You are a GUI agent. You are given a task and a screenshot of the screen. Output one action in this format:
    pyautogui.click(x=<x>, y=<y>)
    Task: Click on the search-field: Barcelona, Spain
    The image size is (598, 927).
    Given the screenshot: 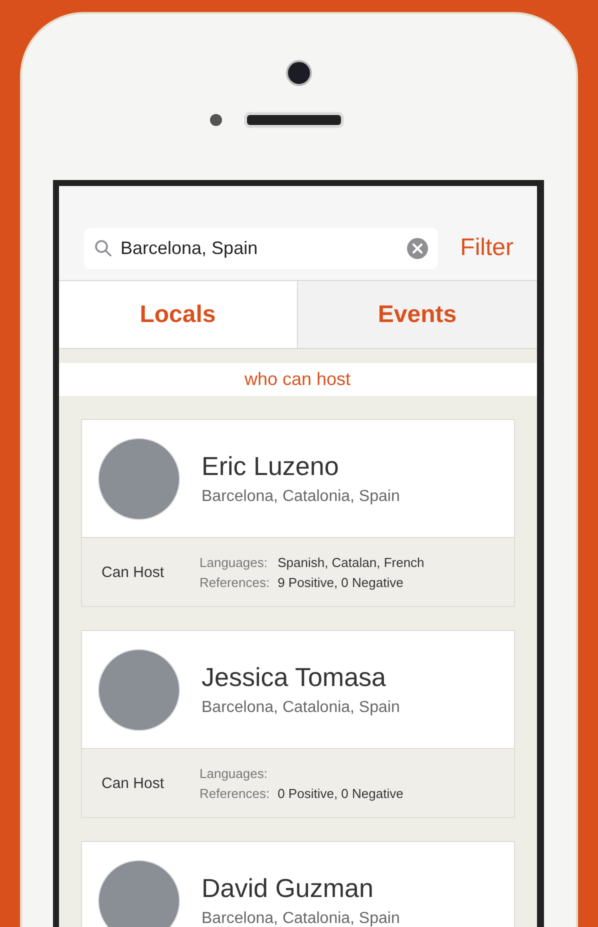 What is the action you would take?
    pyautogui.click(x=261, y=248)
    